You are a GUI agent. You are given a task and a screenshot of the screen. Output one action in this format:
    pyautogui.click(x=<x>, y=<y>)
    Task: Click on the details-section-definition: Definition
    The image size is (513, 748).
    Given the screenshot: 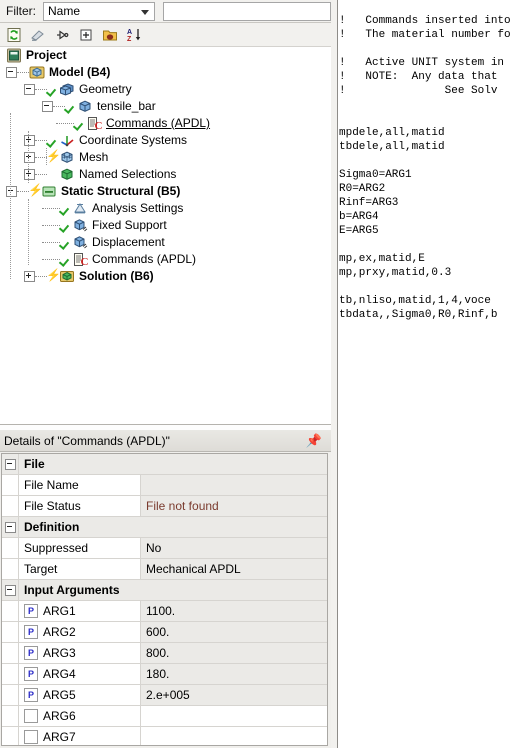 What is the action you would take?
    pyautogui.click(x=164, y=527)
    